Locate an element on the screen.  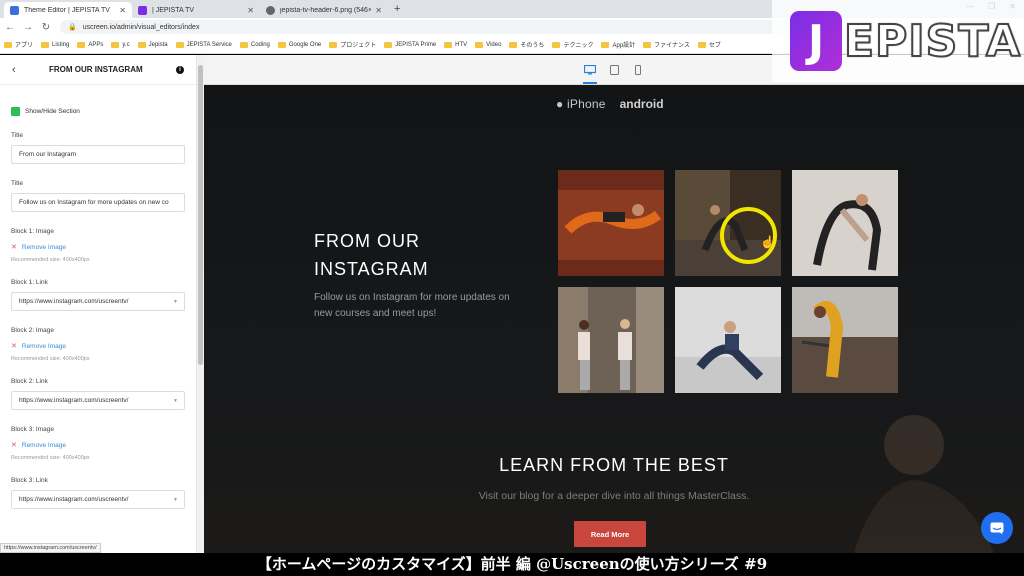
tab-label: Theme Editor | JEPISTA TV is located at coordinates (67, 10).